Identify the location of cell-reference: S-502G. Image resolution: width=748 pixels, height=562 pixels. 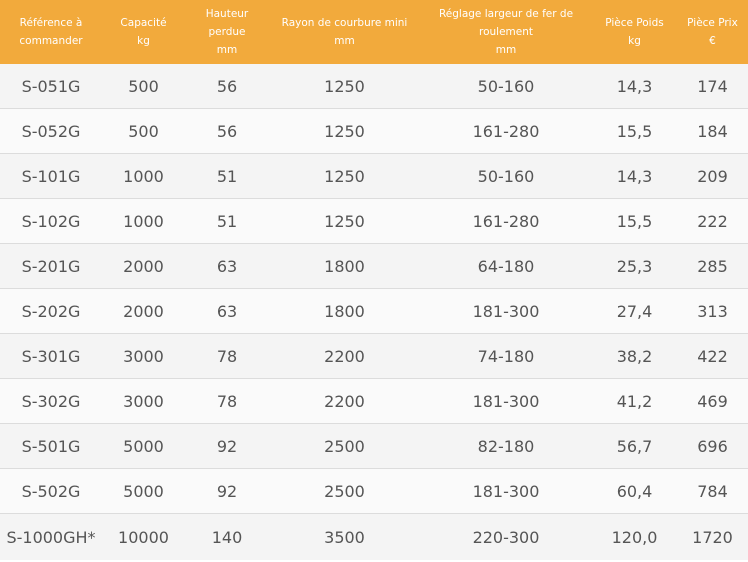
(51, 491).